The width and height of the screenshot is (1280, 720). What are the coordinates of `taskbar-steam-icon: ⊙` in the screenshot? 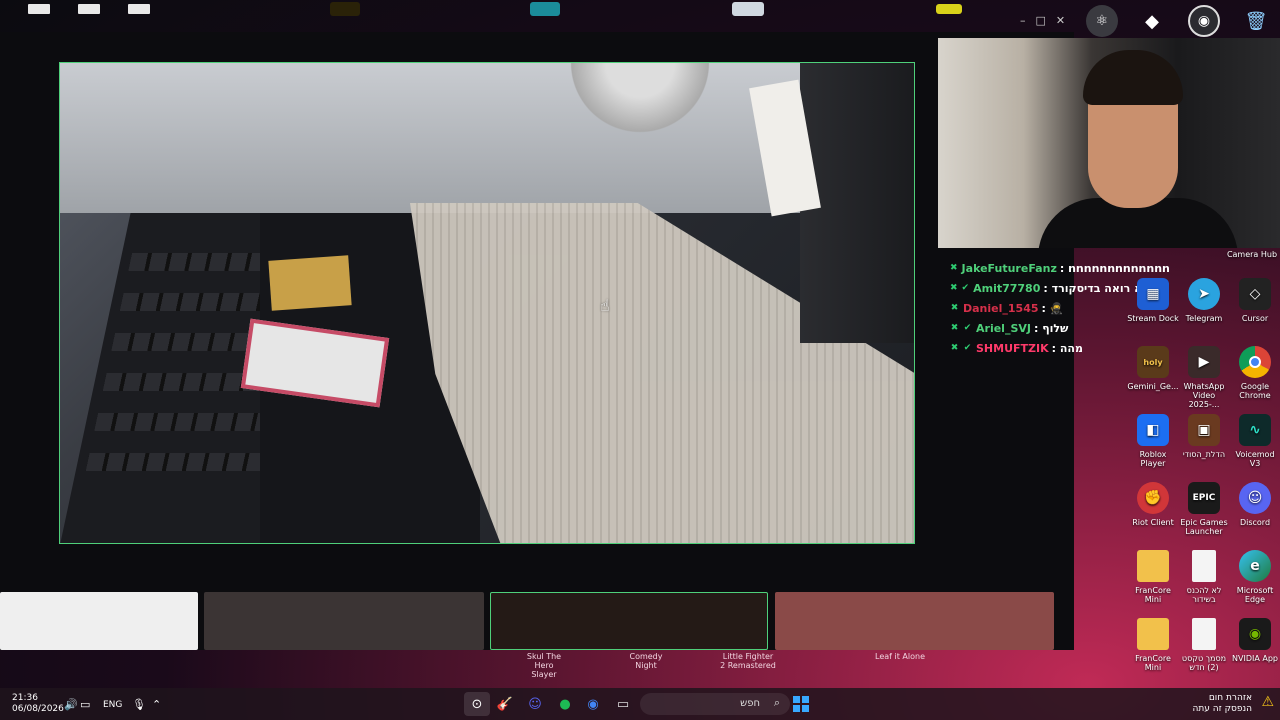 It's located at (477, 704).